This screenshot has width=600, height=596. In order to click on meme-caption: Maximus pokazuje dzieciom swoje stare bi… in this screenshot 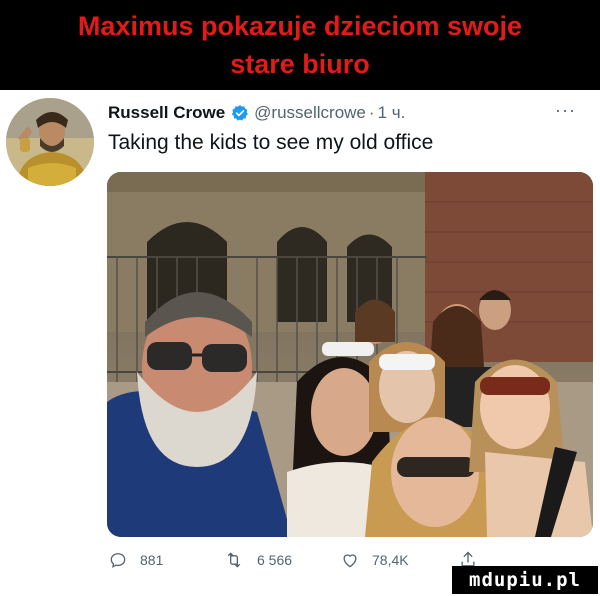, I will do `click(300, 45)`.